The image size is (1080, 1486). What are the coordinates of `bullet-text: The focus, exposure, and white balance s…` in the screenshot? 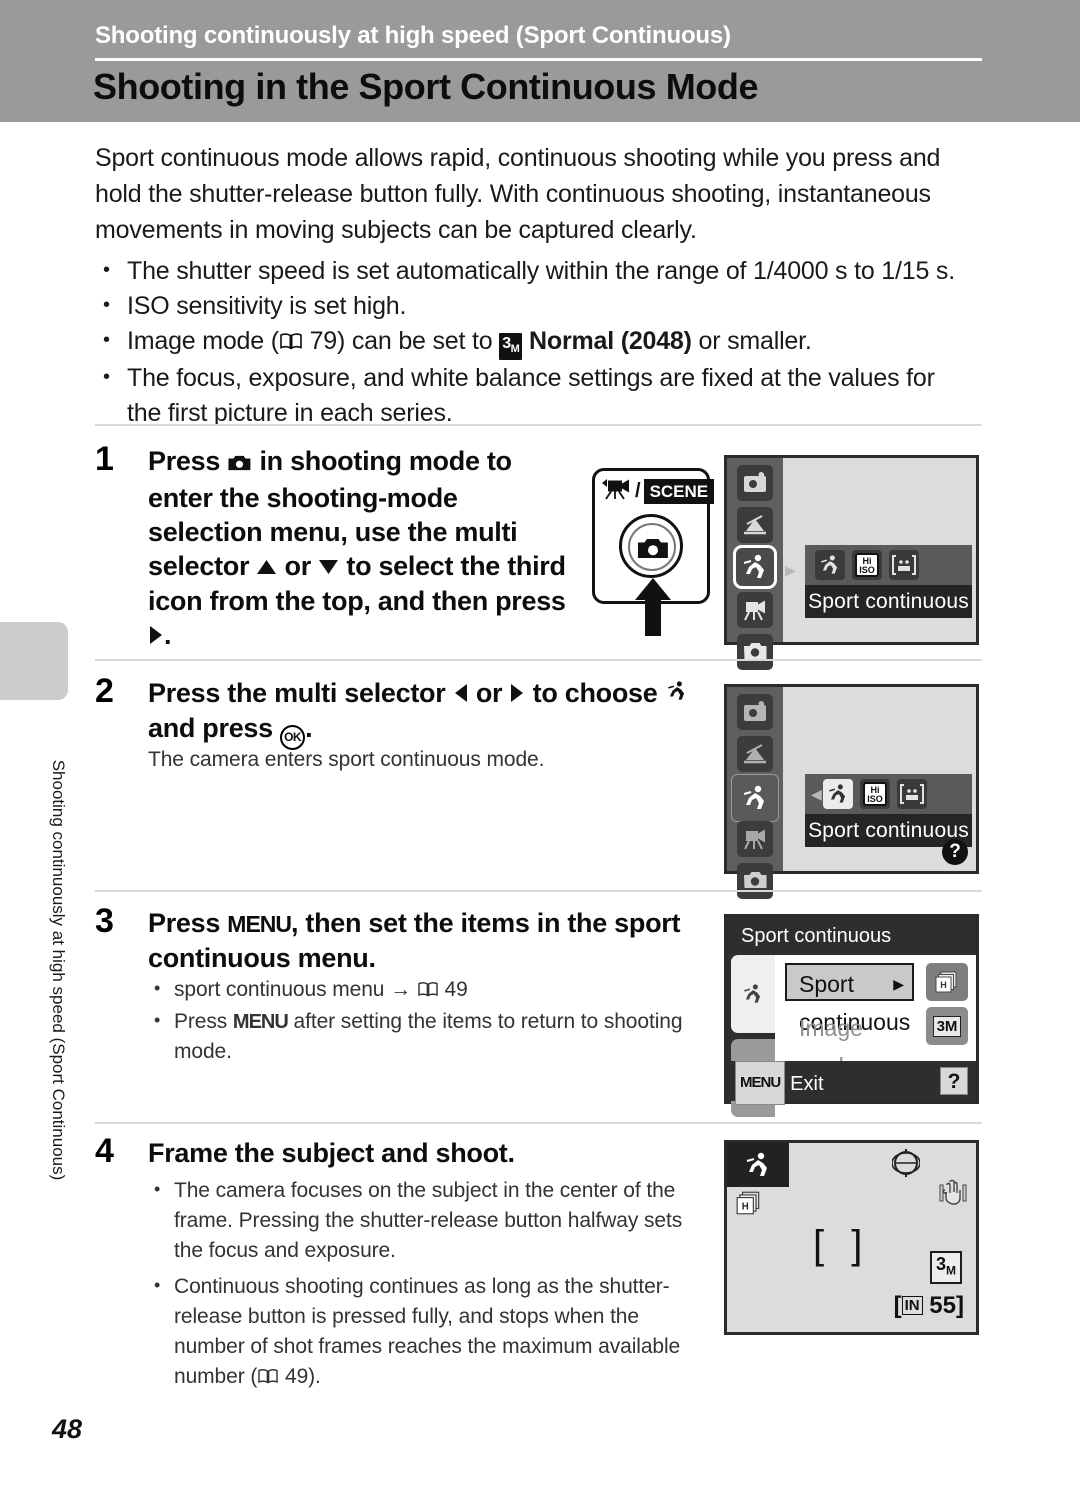 It's located at (531, 395).